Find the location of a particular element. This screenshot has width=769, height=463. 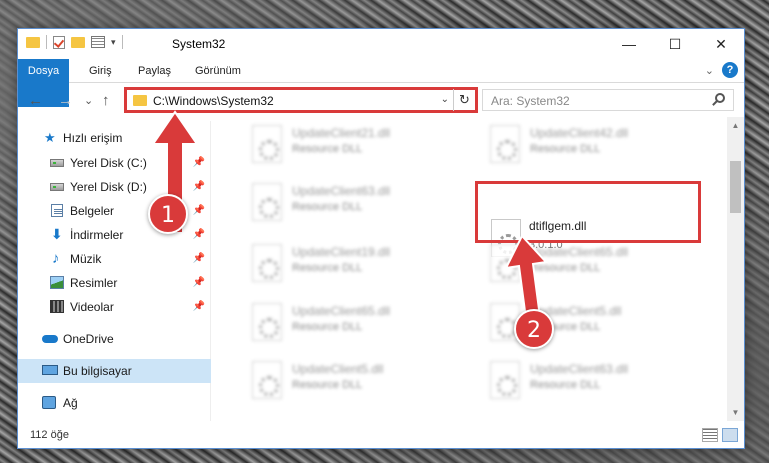

item-count: 112 öğe is located at coordinates (49, 435).